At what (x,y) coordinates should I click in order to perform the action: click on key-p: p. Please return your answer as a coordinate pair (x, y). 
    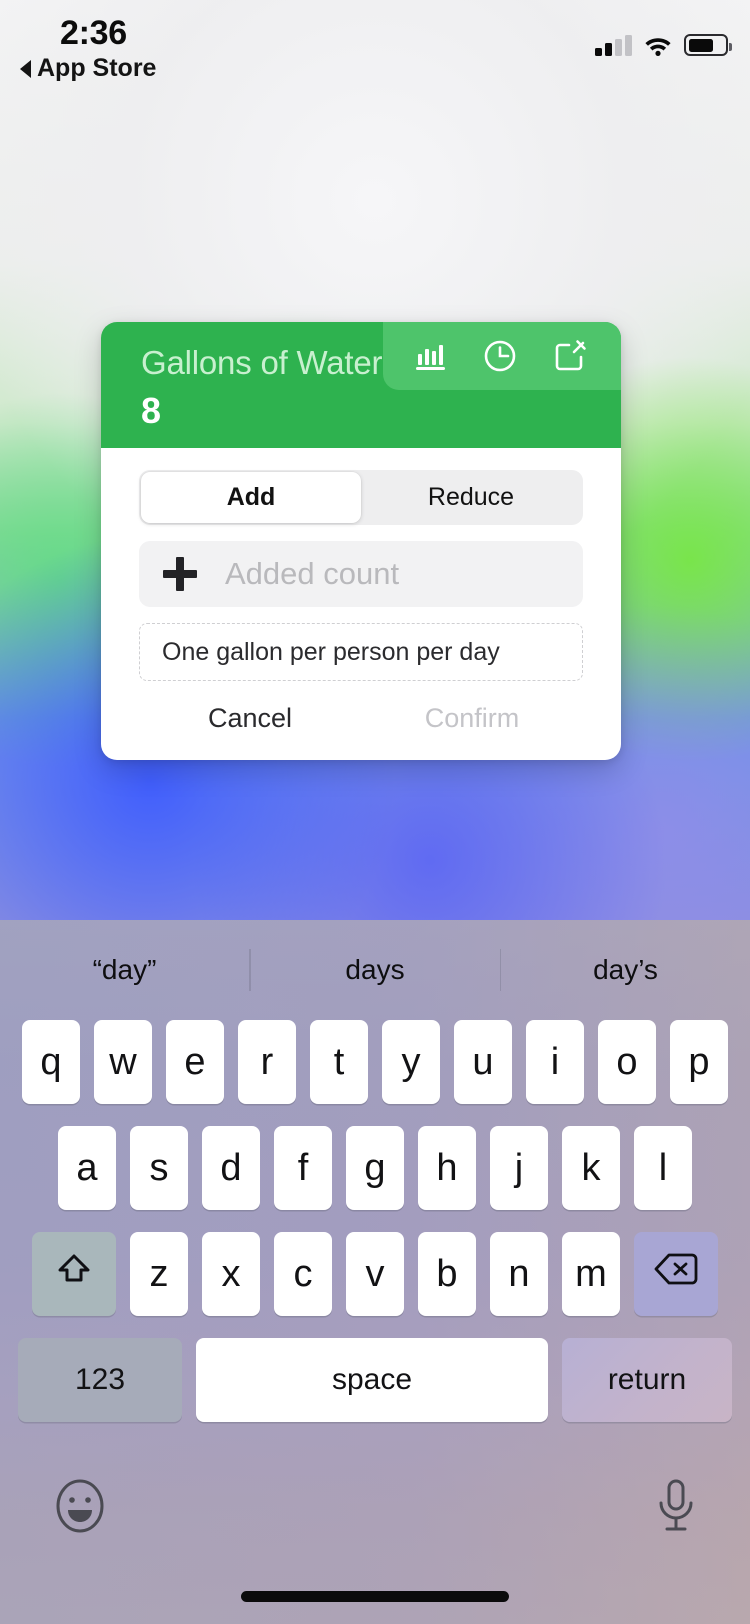
    Looking at the image, I should click on (699, 1062).